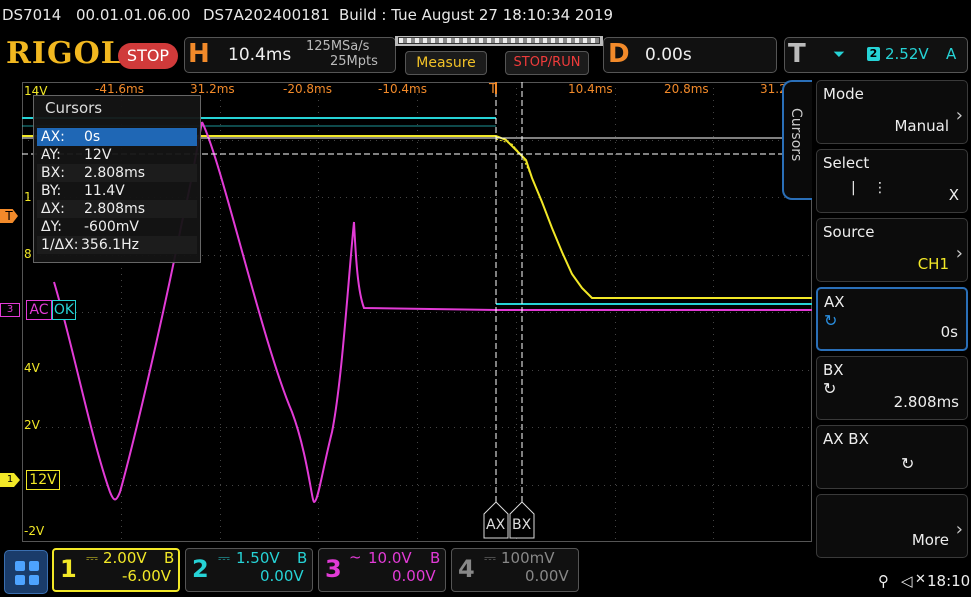 The height and width of the screenshot is (597, 971). Describe the element at coordinates (64, 53) in the screenshot. I see `rigol-logo: RIGOL` at that location.